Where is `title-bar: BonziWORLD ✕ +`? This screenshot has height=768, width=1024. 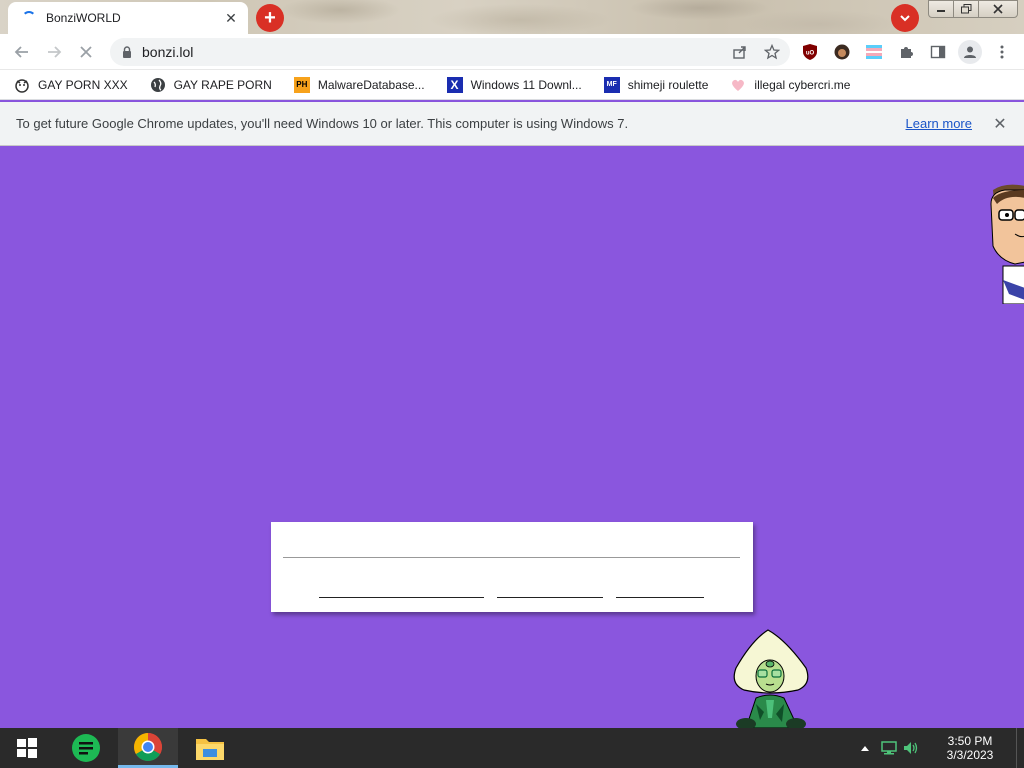
title-bar: BonziWORLD ✕ + is located at coordinates (512, 17).